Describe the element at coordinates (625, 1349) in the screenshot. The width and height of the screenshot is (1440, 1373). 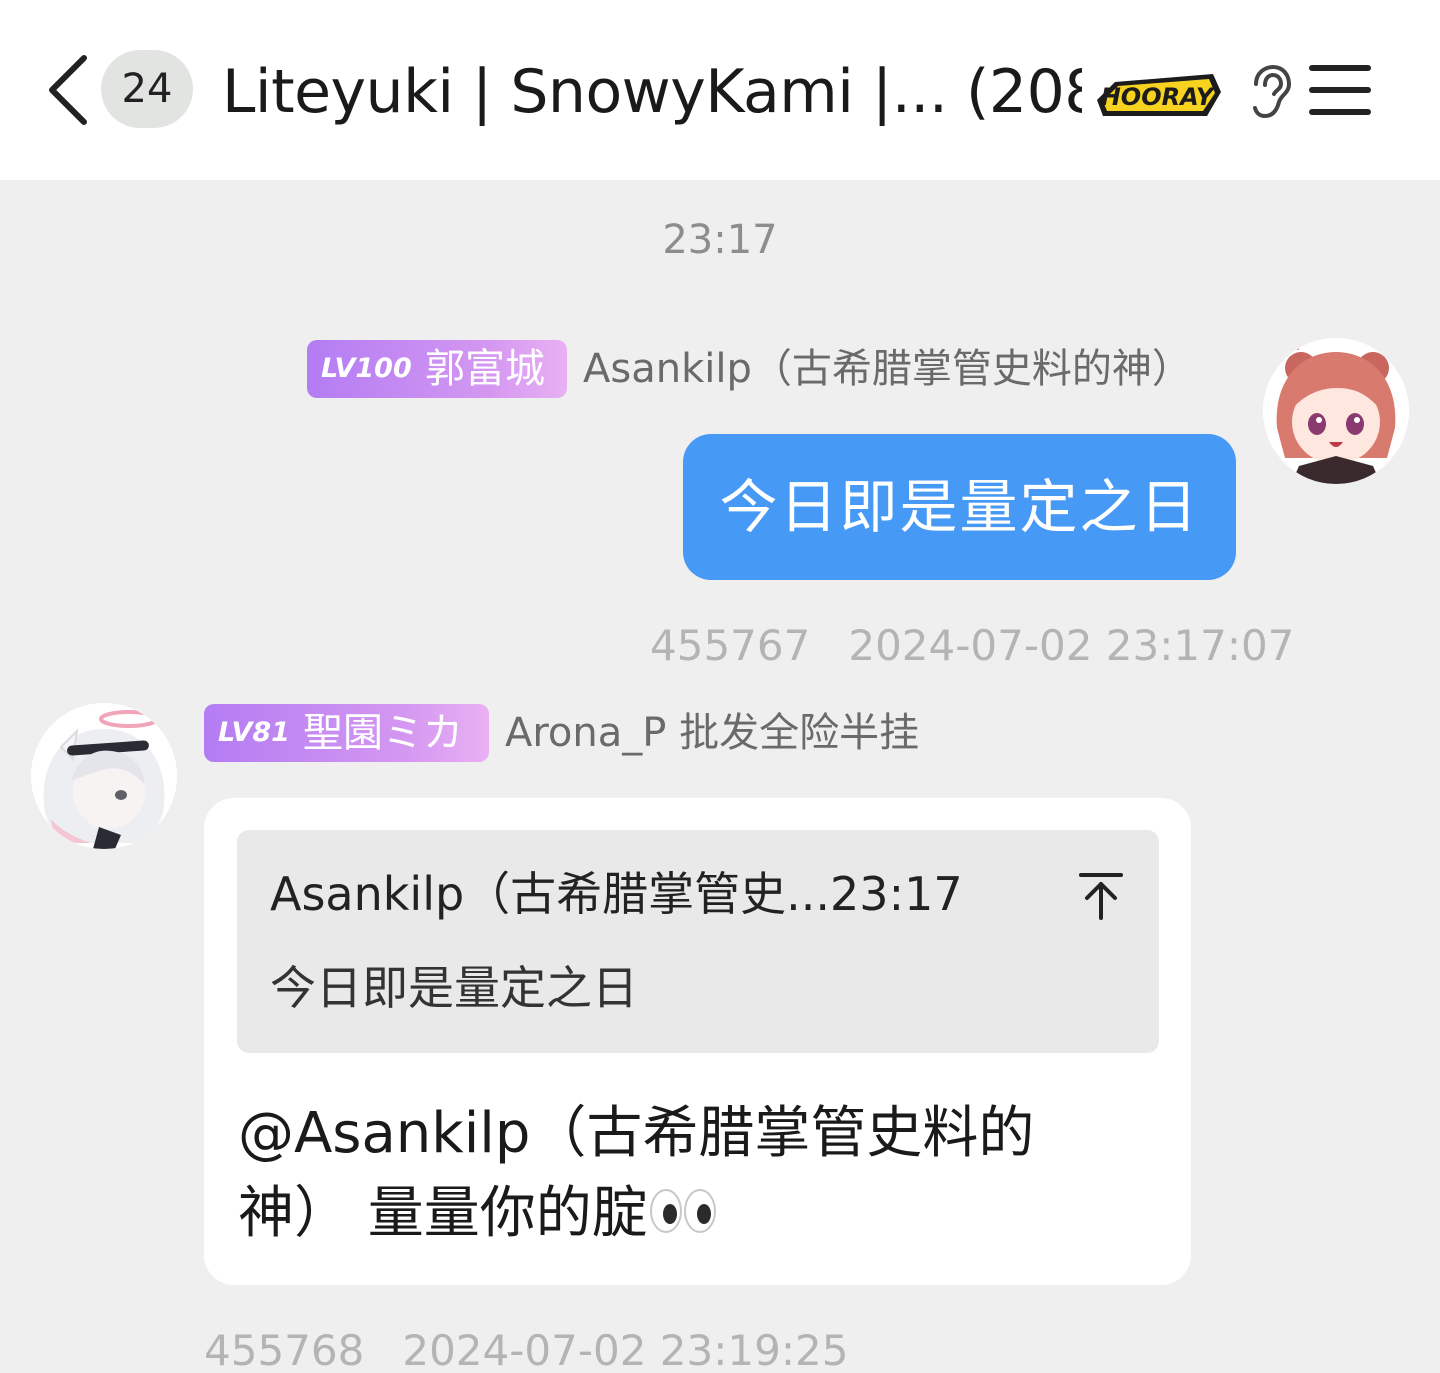
I see `message-datetime: 2024-07-02 23:19:25` at that location.